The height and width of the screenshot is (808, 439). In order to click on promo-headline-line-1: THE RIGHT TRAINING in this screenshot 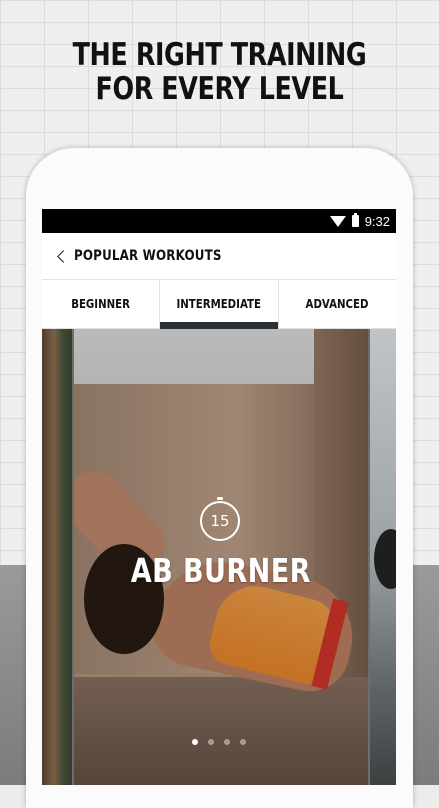, I will do `click(219, 55)`.